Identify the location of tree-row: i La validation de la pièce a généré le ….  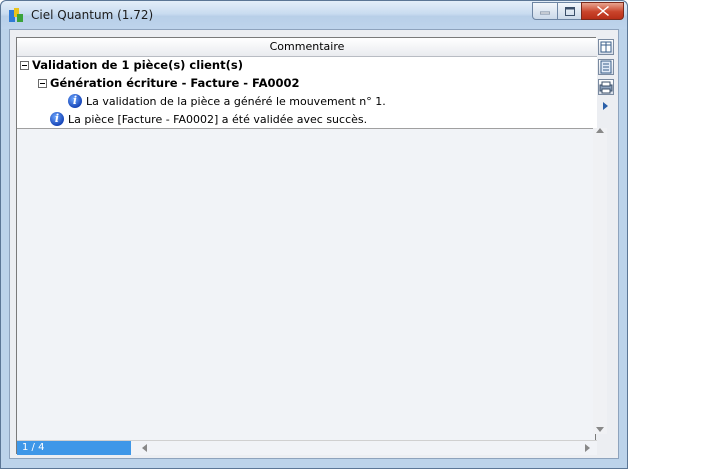
(307, 101).